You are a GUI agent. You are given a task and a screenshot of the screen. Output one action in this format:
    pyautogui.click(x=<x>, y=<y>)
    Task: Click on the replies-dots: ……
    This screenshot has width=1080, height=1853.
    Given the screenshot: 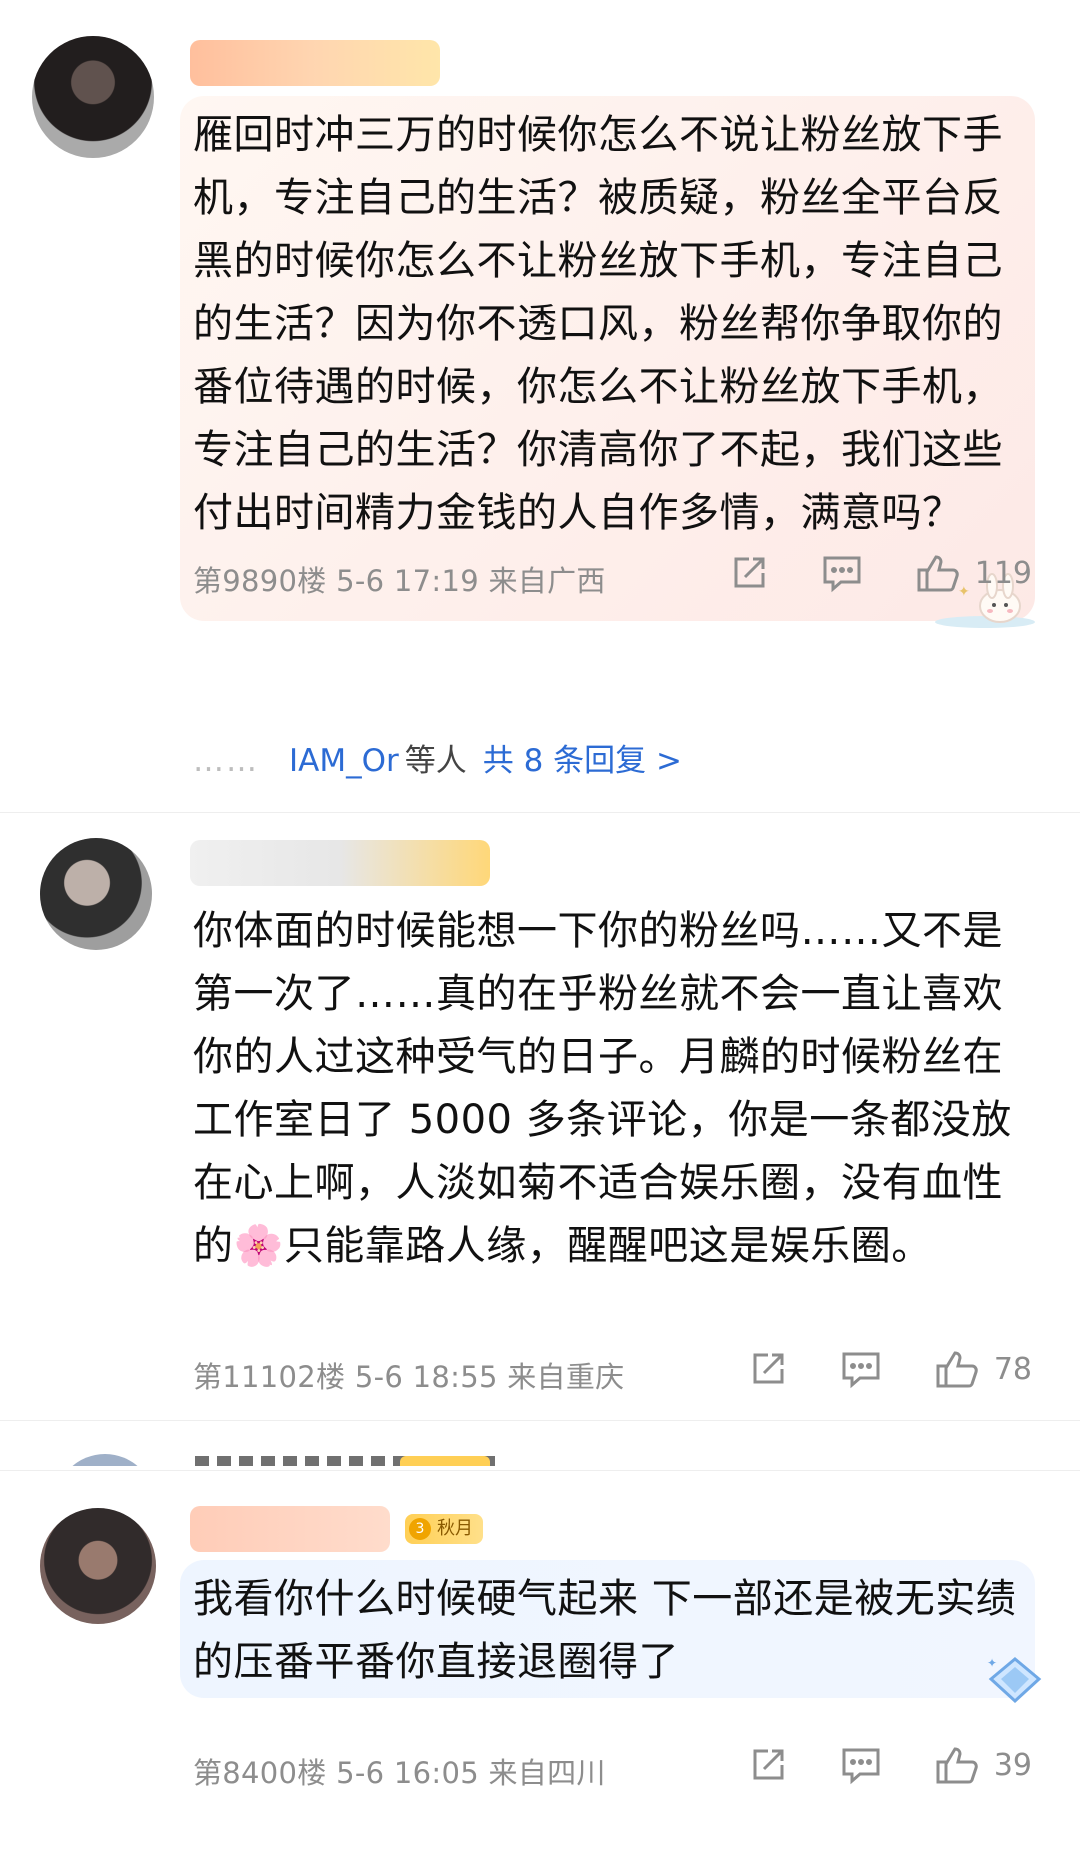 What is the action you would take?
    pyautogui.click(x=226, y=761)
    